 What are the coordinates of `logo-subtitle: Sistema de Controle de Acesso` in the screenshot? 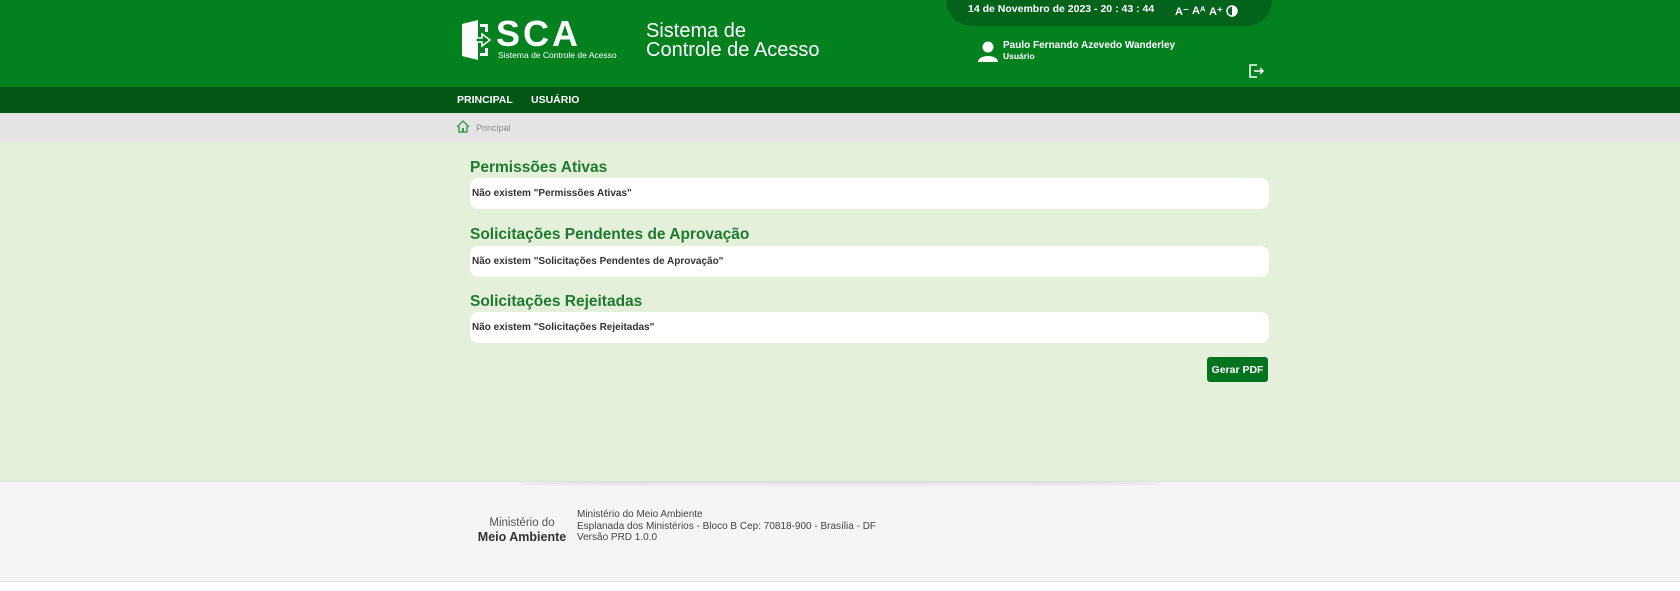 It's located at (557, 55).